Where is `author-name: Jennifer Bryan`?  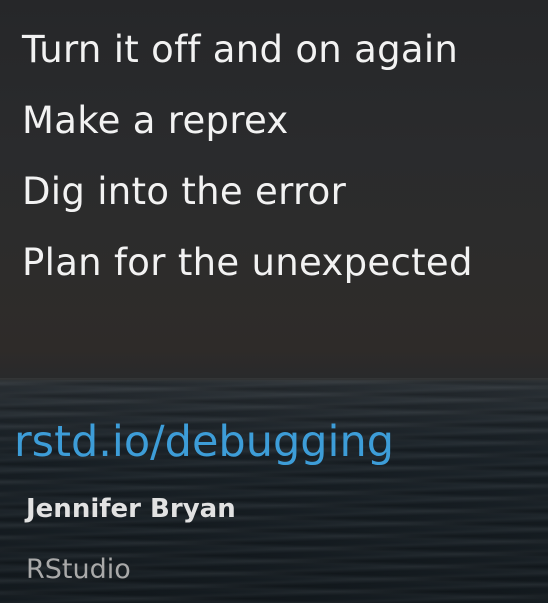 author-name: Jennifer Bryan is located at coordinates (131, 509).